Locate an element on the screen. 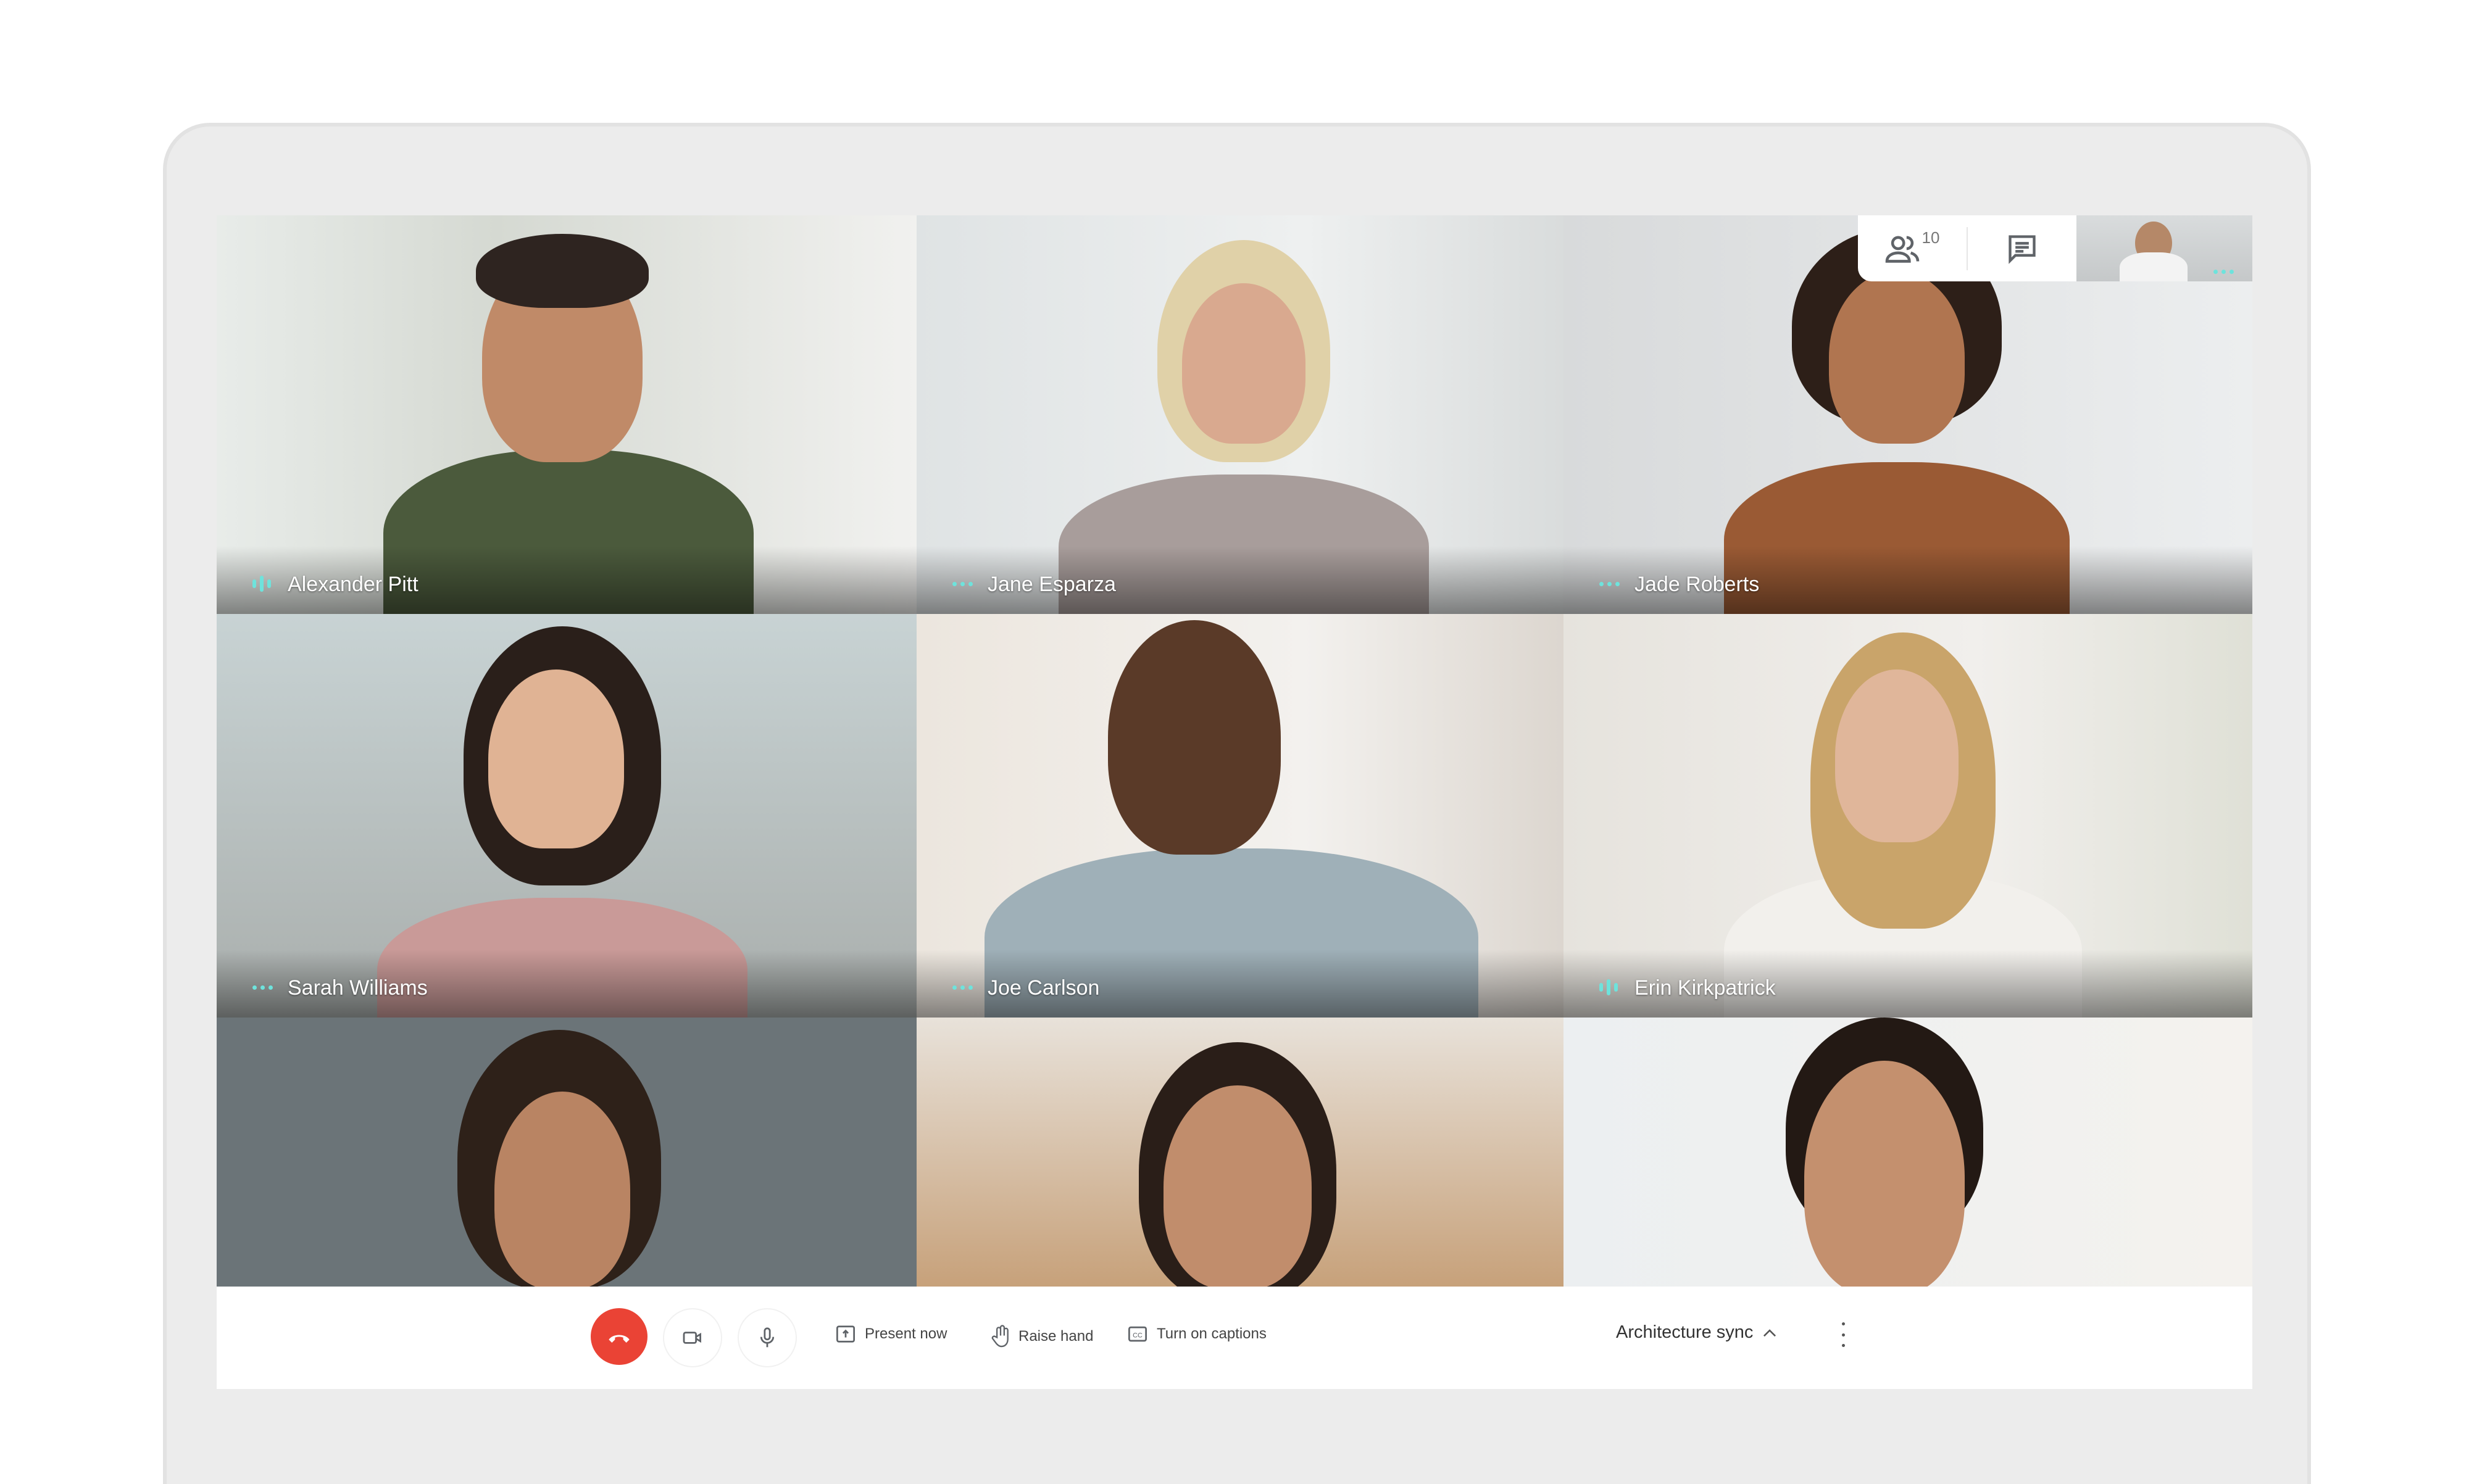  people-icon is located at coordinates (1902, 249).